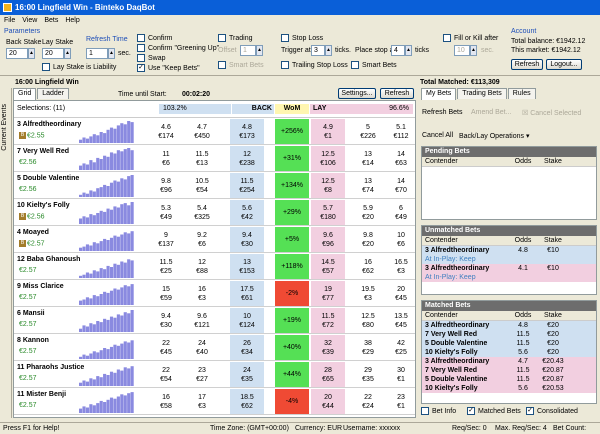 This screenshot has width=600, height=434. Describe the element at coordinates (247, 131) in the screenshot. I see `back-price-cell: 4.8 €173` at that location.